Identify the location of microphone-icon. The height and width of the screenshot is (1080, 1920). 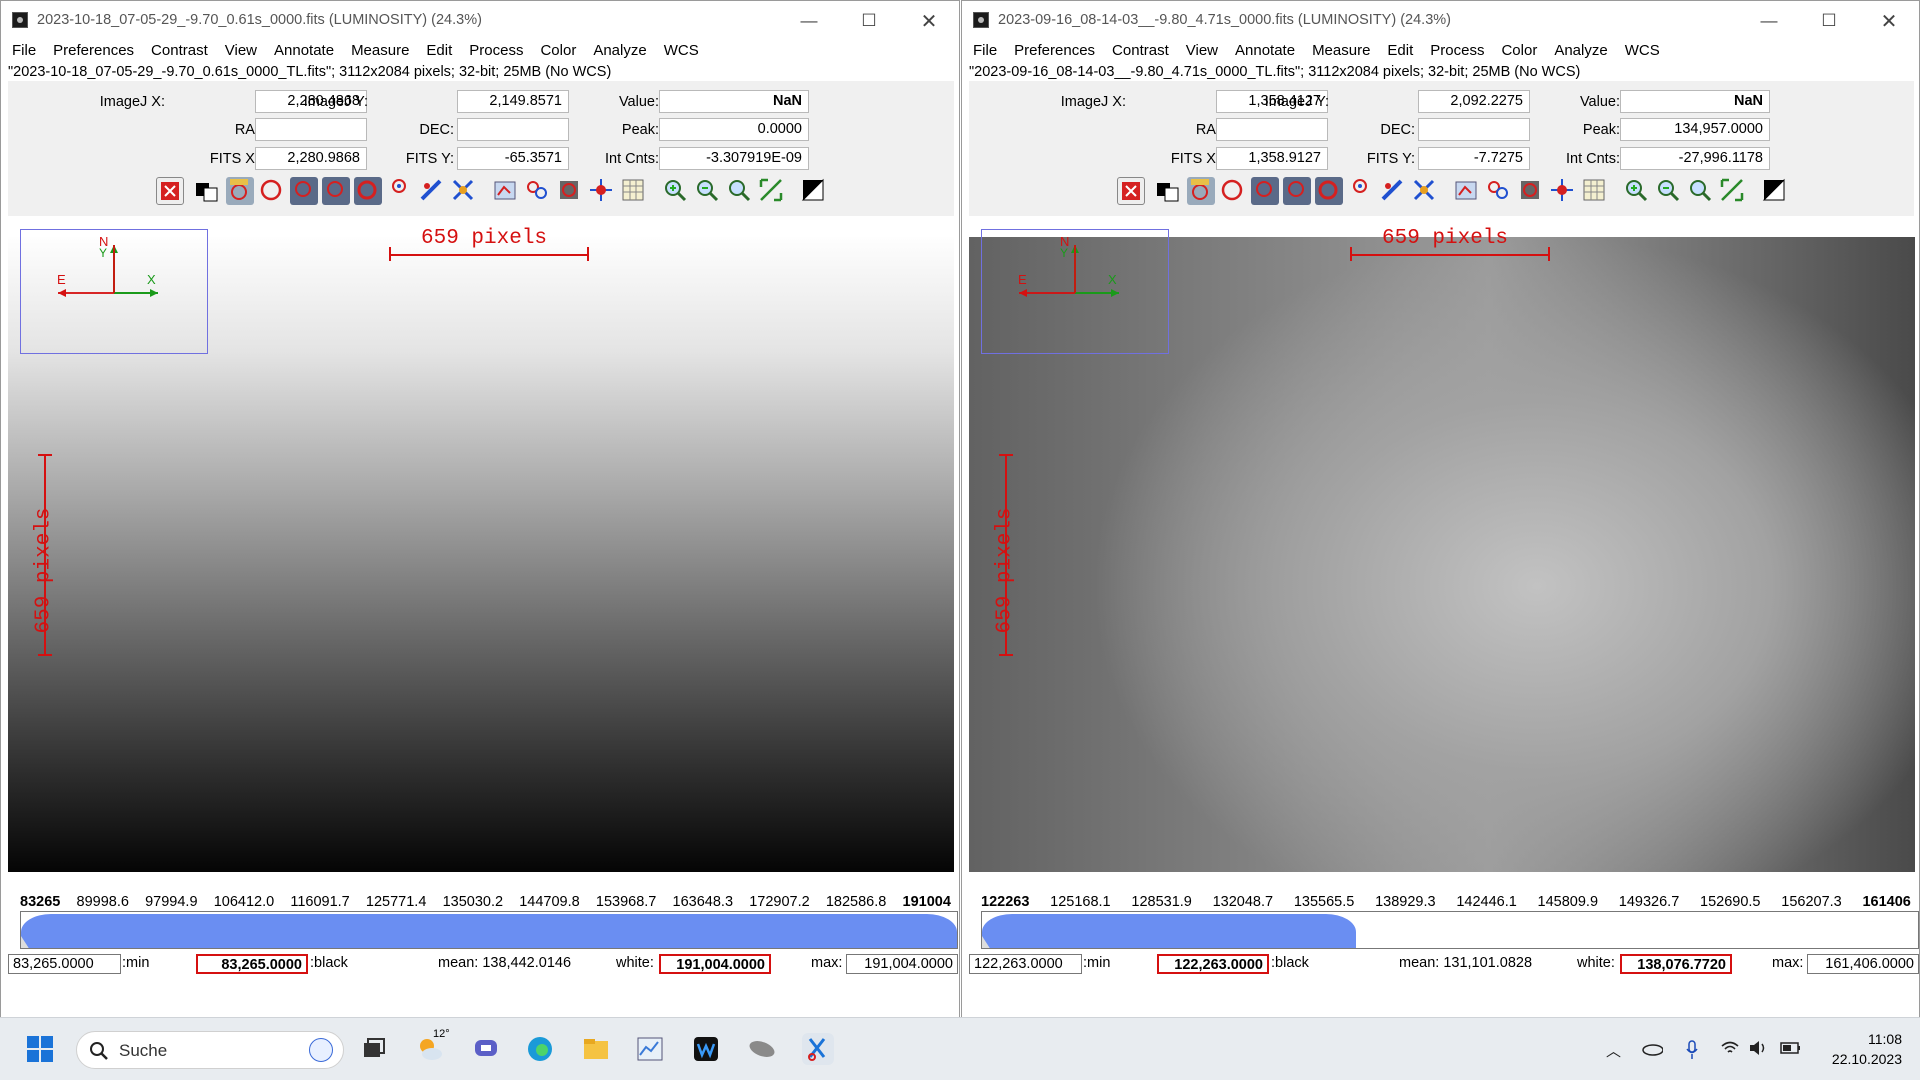
(1692, 1052).